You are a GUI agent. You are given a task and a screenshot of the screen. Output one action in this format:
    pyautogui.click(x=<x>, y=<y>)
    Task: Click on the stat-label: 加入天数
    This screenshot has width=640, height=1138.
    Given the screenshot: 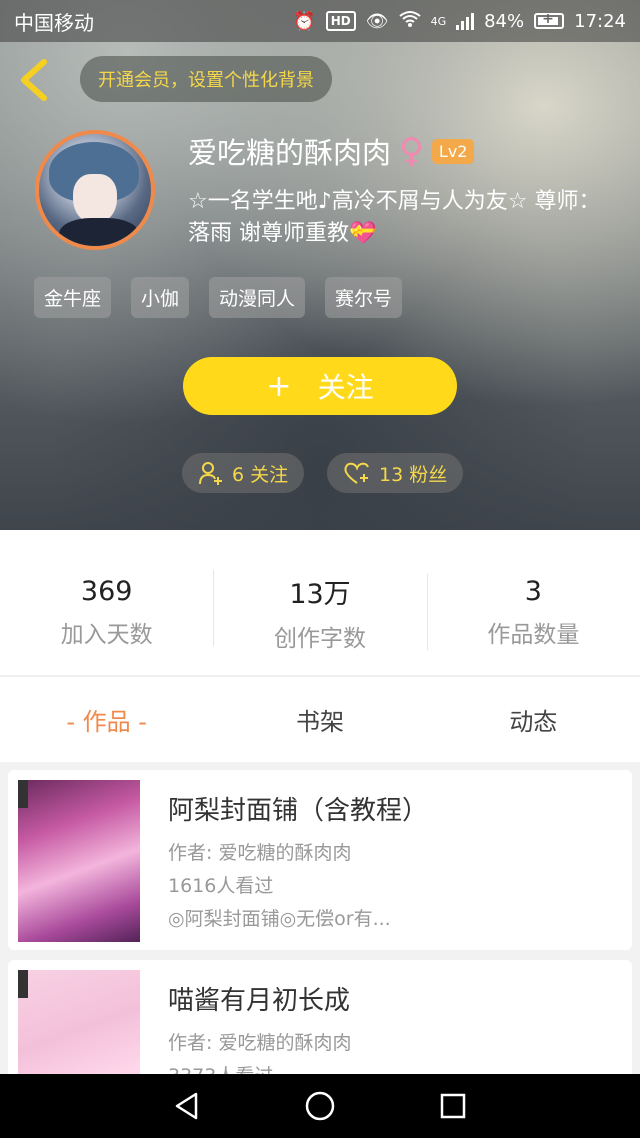 What is the action you would take?
    pyautogui.click(x=106, y=635)
    